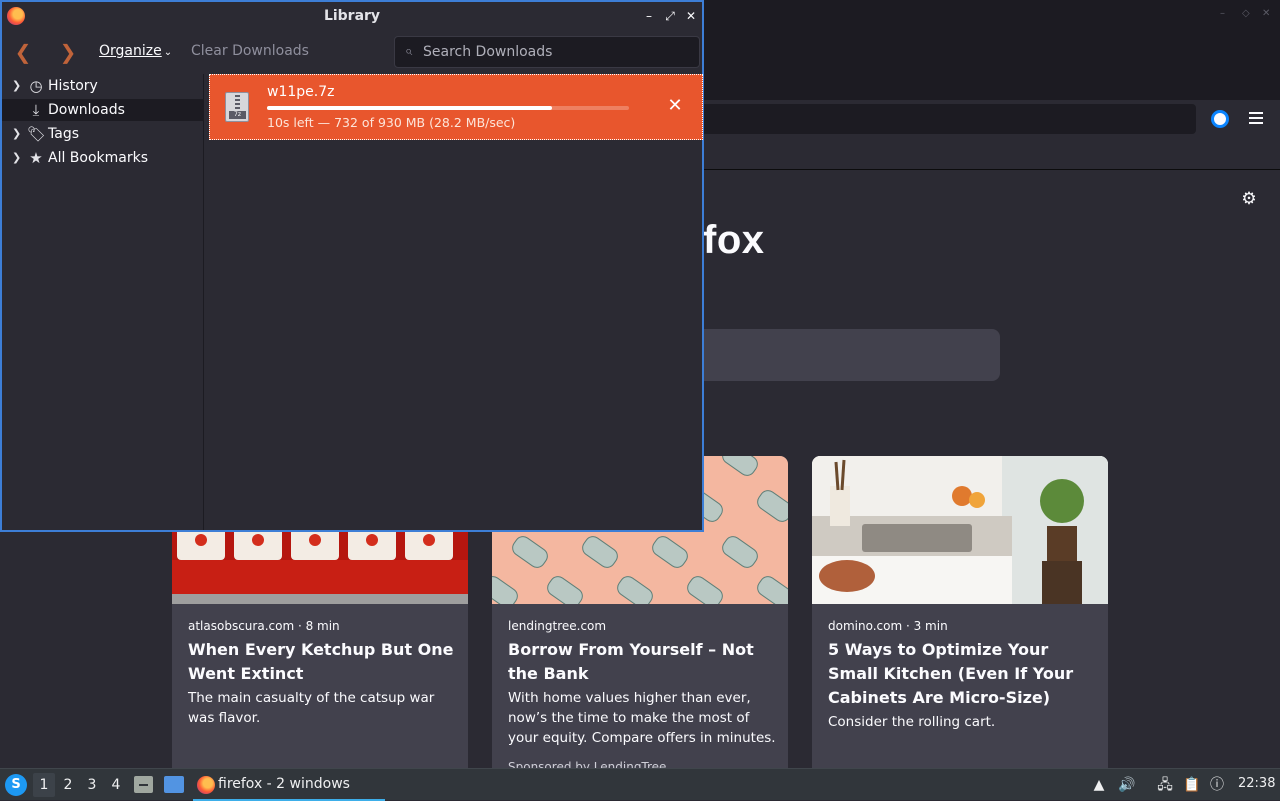 Image resolution: width=1280 pixels, height=801 pixels. Describe the element at coordinates (1256, 783) in the screenshot. I see `clock: 22:38` at that location.